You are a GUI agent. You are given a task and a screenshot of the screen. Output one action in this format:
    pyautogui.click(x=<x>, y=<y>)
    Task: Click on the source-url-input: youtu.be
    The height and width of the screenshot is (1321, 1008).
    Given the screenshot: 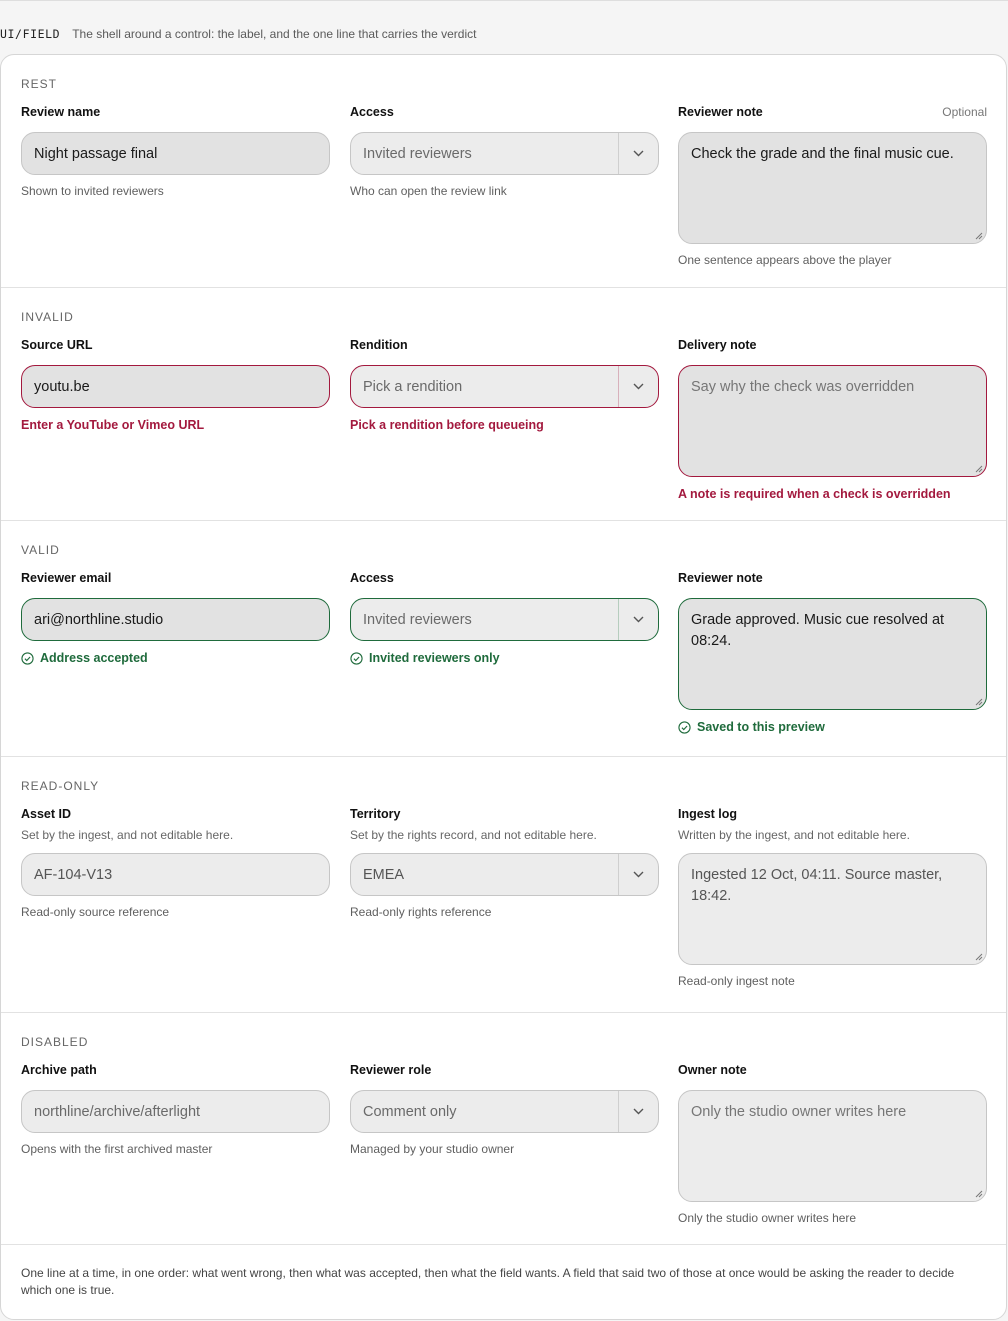 What is the action you would take?
    pyautogui.click(x=175, y=386)
    